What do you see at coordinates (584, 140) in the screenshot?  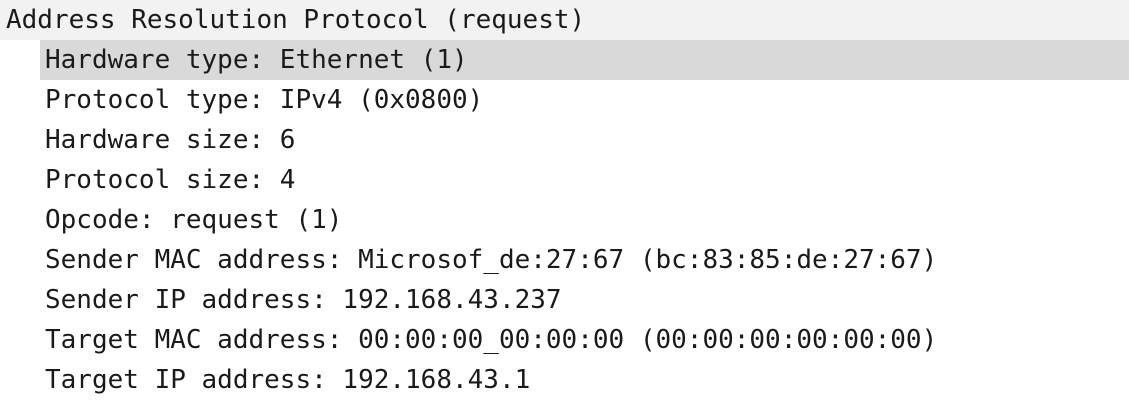 I see `field-hardware-size: Hardware size: 6` at bounding box center [584, 140].